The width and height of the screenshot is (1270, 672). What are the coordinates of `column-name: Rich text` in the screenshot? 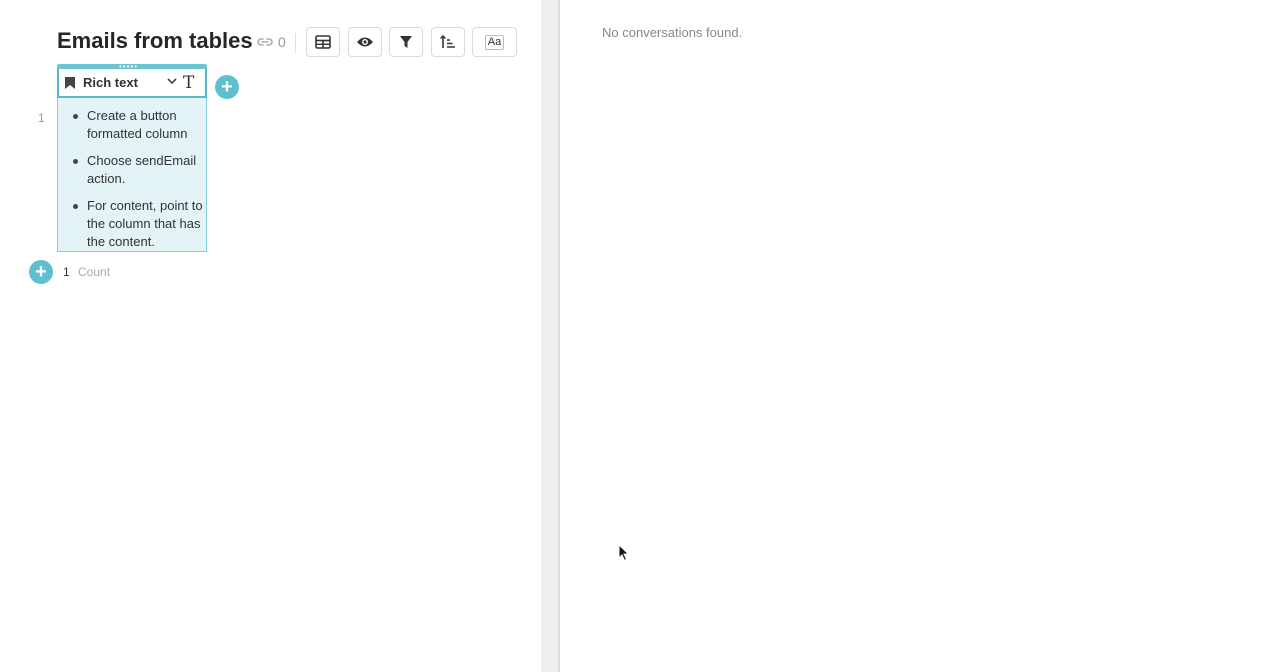 It's located at (110, 82).